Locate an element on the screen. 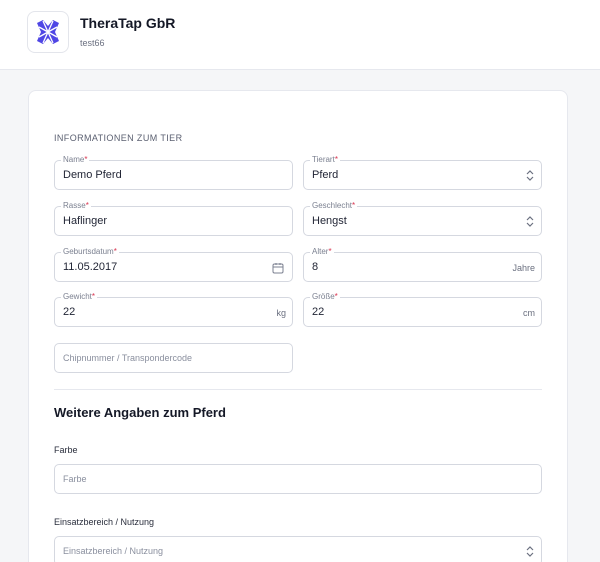  geburtsdatum-field: Geburtsdatum* 11.05.2017 is located at coordinates (173, 264).